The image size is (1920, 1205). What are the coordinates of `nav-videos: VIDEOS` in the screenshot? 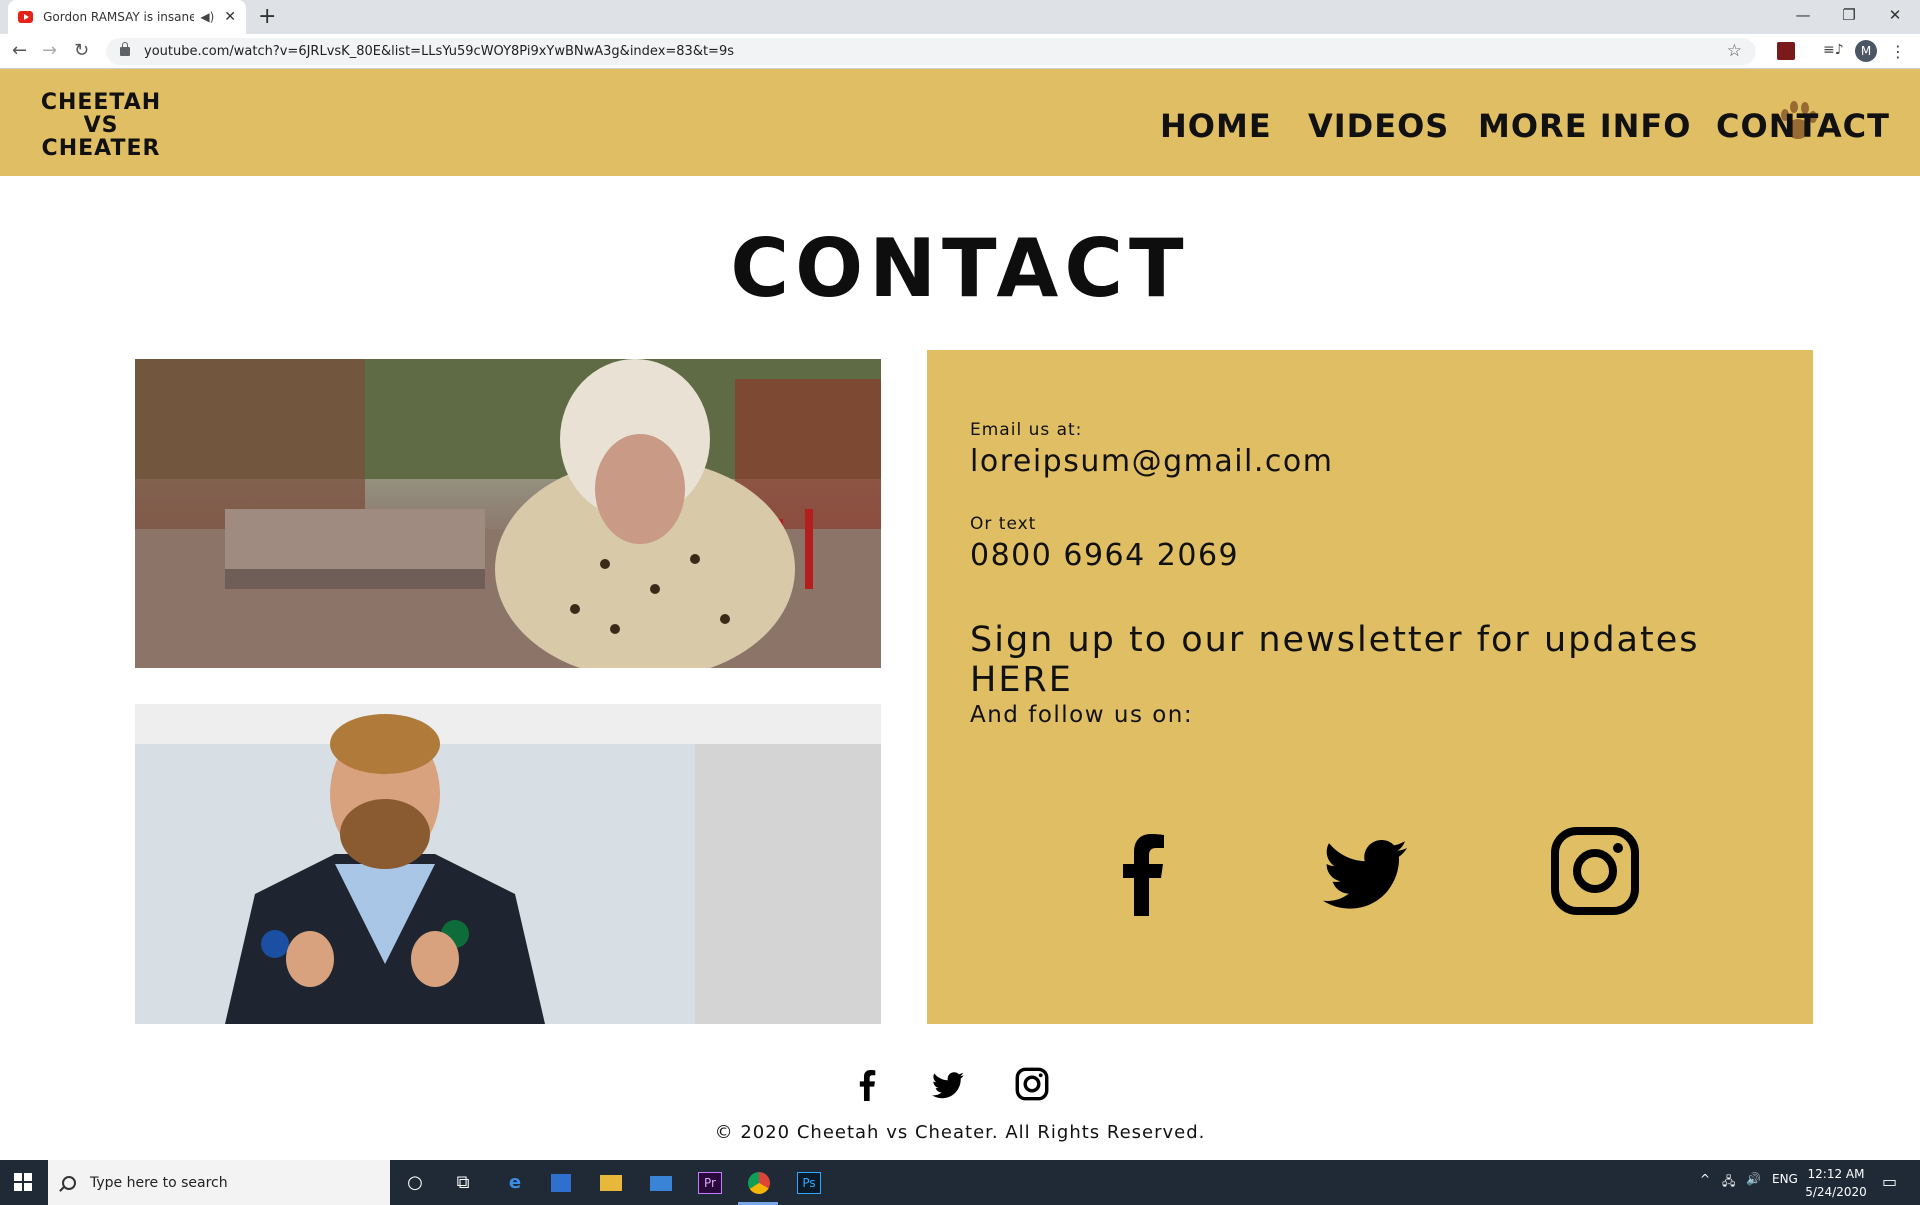 It's located at (1378, 126).